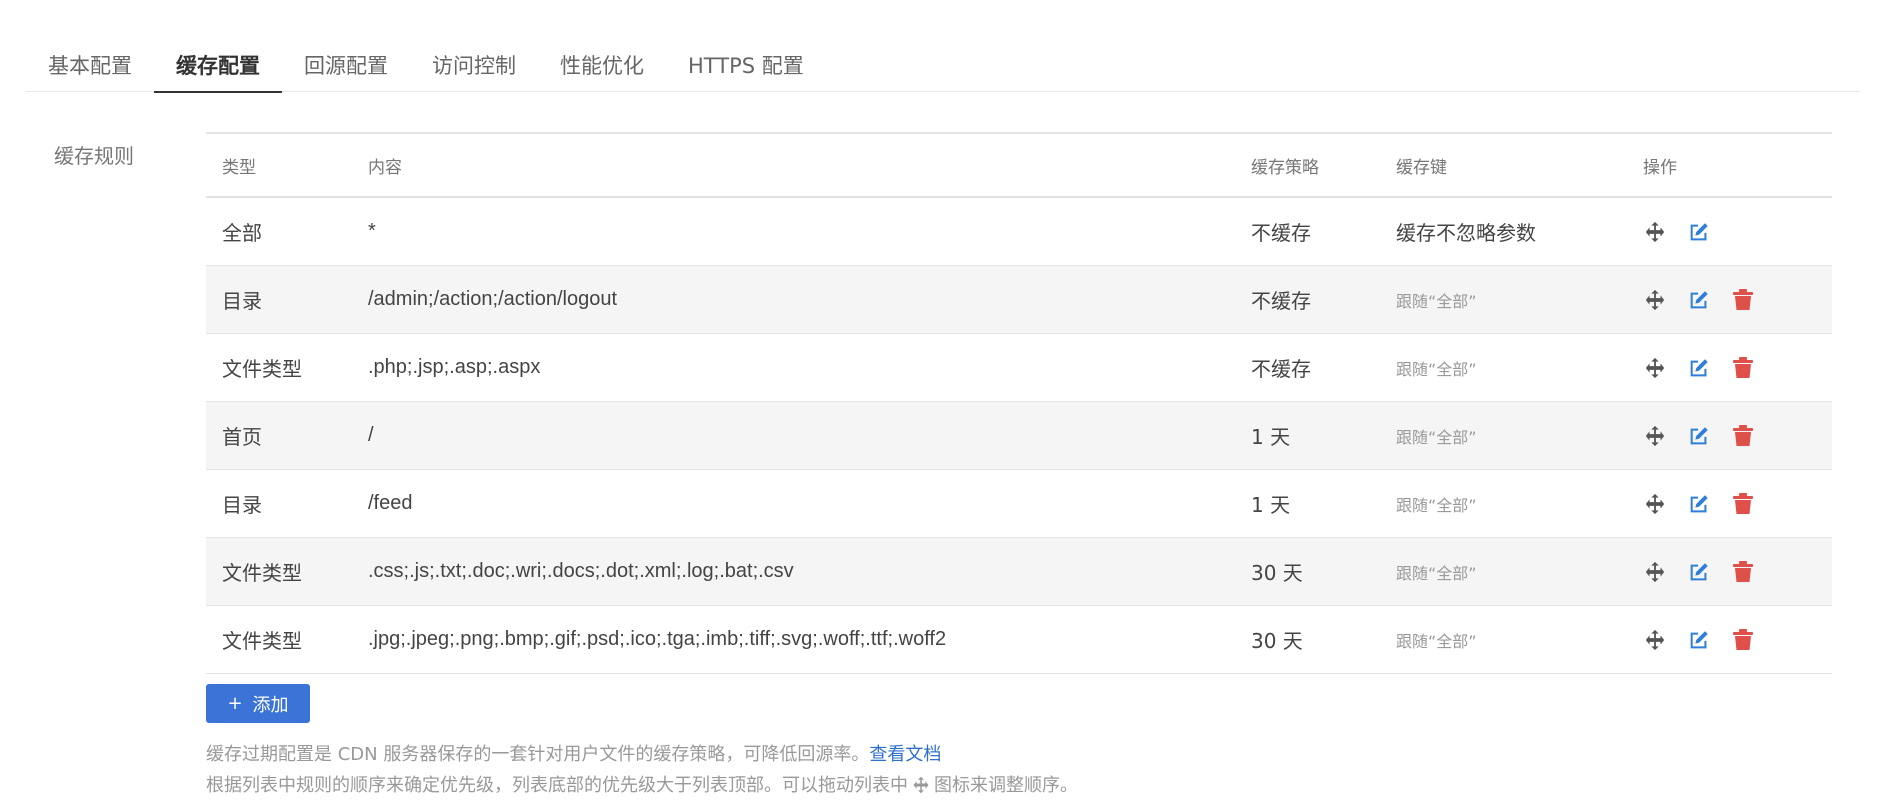  What do you see at coordinates (90, 65) in the screenshot?
I see `tab-0: 基本配置` at bounding box center [90, 65].